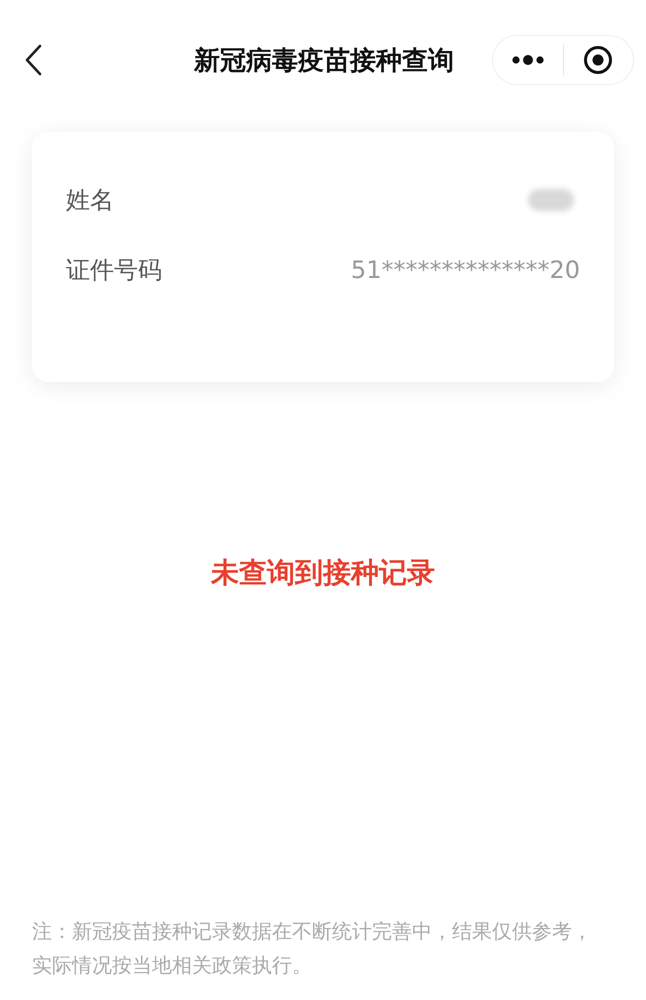 This screenshot has height=1000, width=646. Describe the element at coordinates (465, 270) in the screenshot. I see `field-value: 51**************20` at that location.